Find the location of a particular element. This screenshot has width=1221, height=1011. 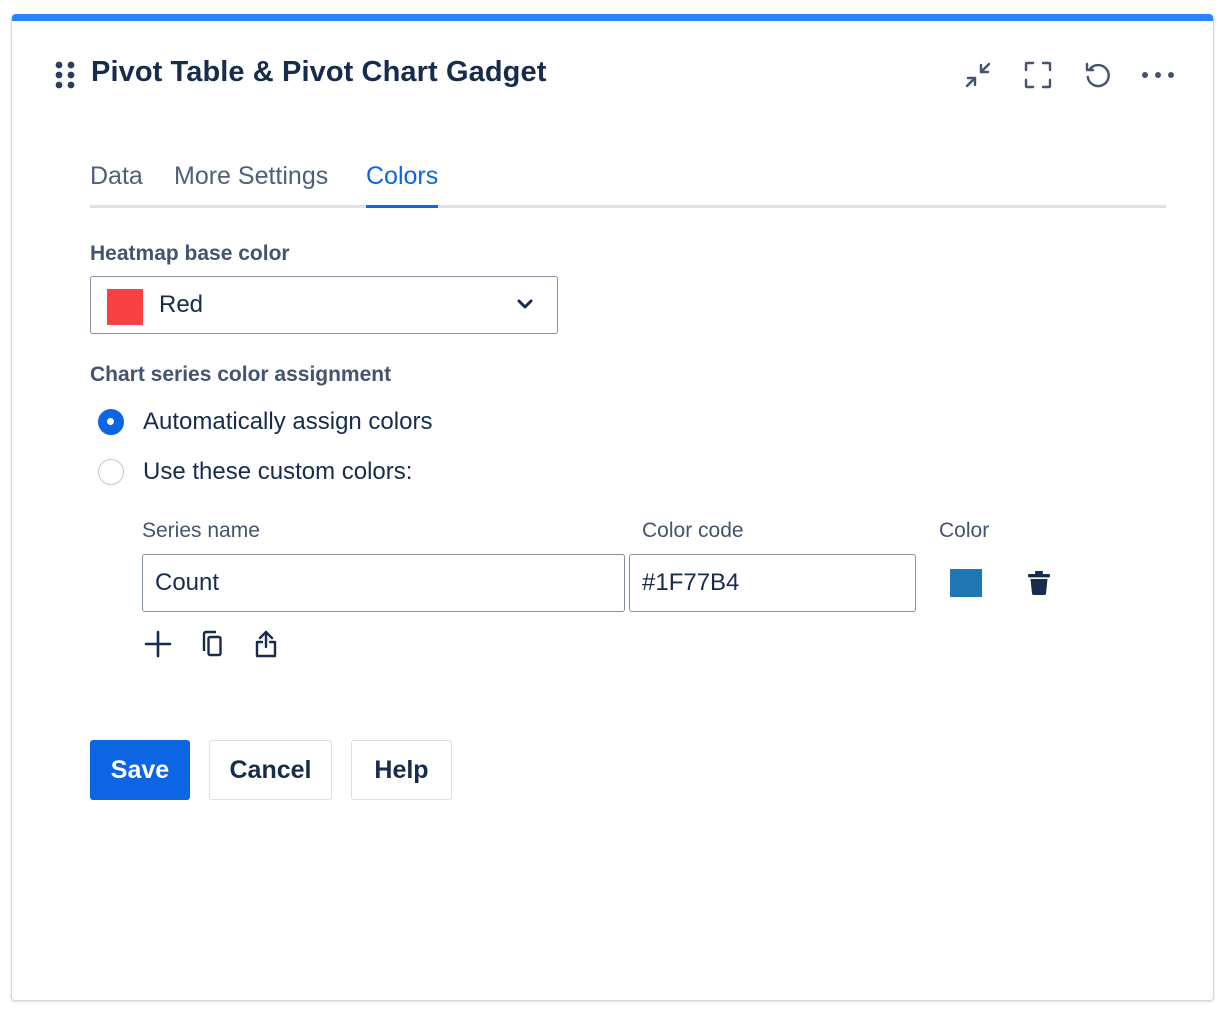

refresh-button is located at coordinates (1098, 75).